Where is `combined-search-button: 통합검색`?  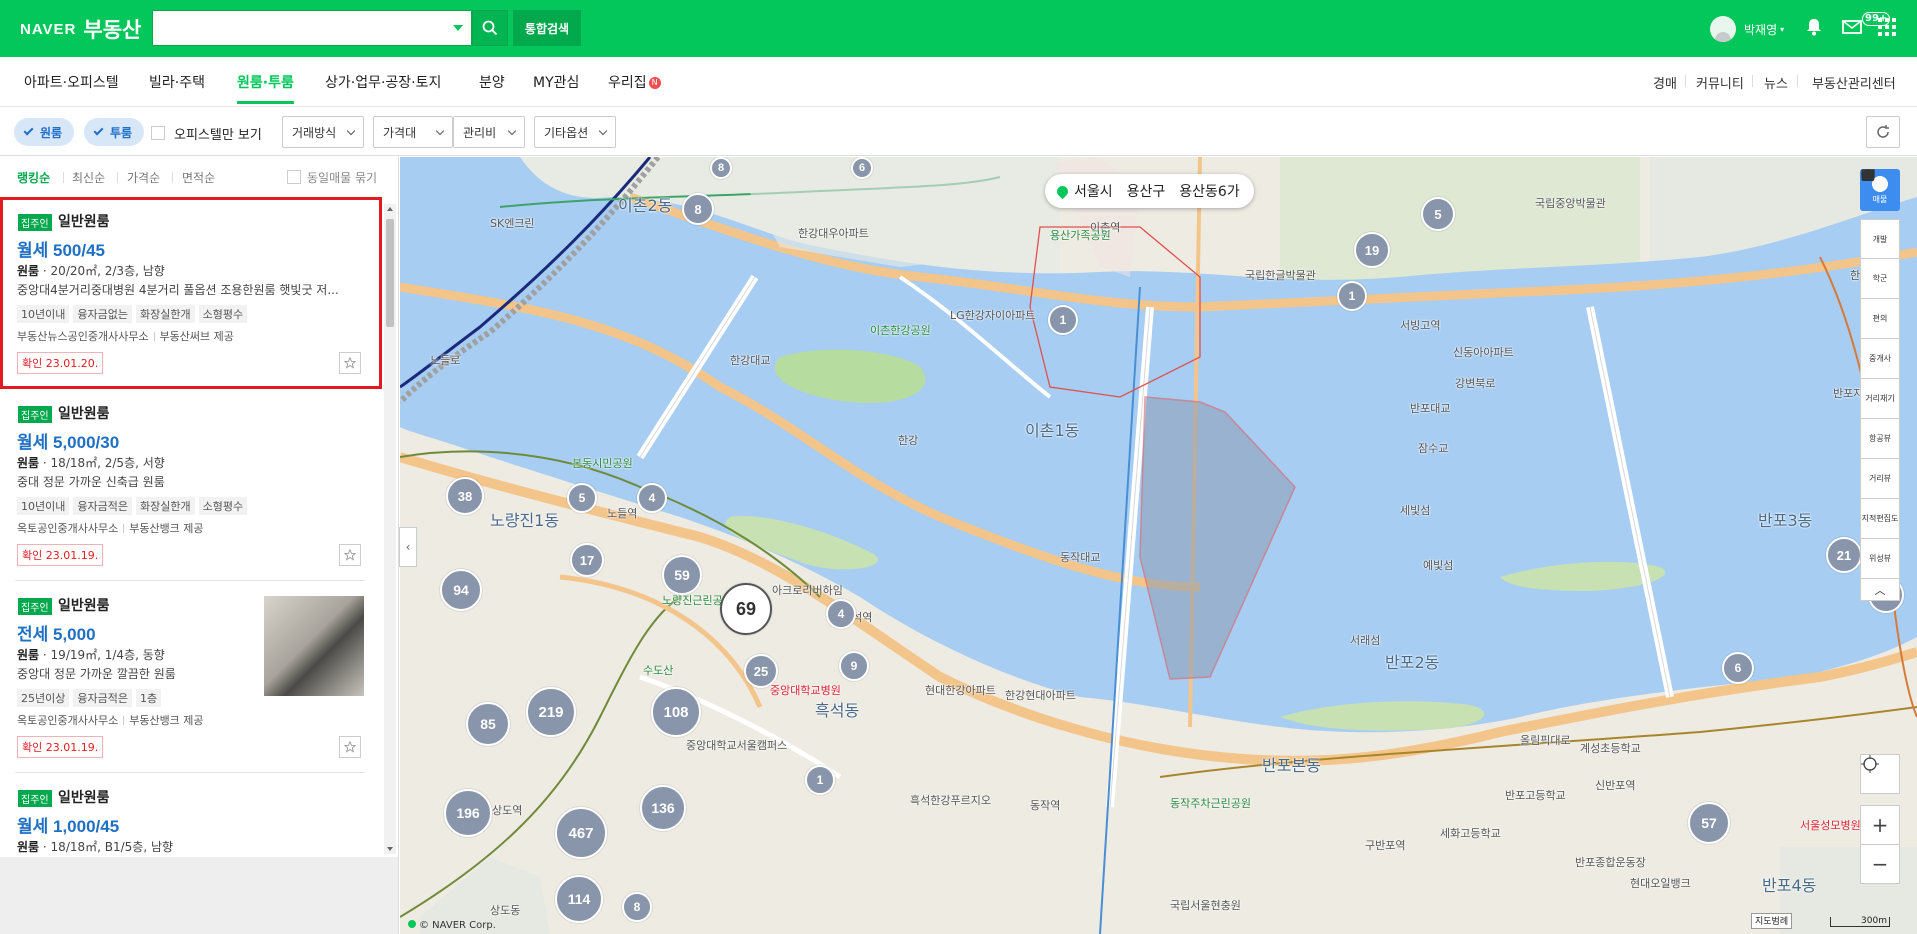
combined-search-button: 통합검색 is located at coordinates (547, 28).